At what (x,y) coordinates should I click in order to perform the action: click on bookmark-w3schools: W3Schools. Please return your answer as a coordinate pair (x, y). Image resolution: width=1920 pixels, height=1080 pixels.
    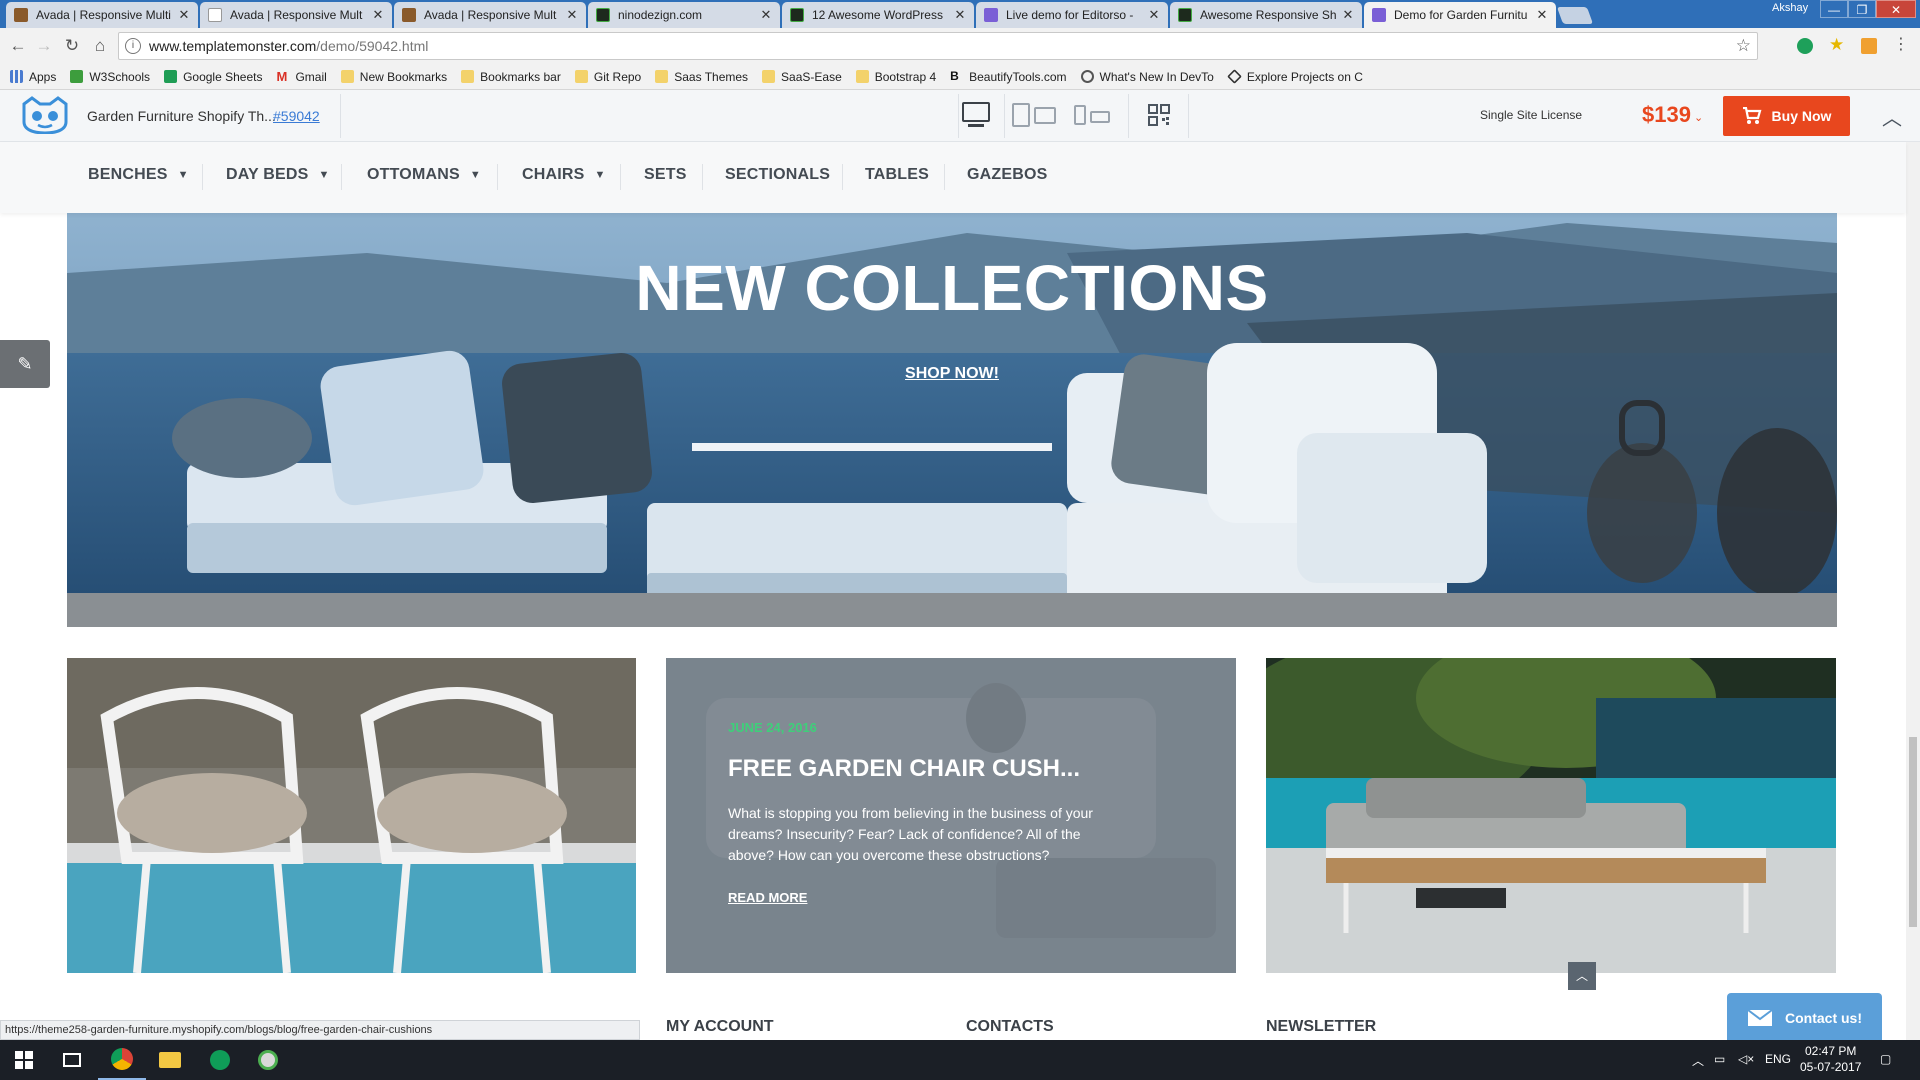
    Looking at the image, I should click on (110, 77).